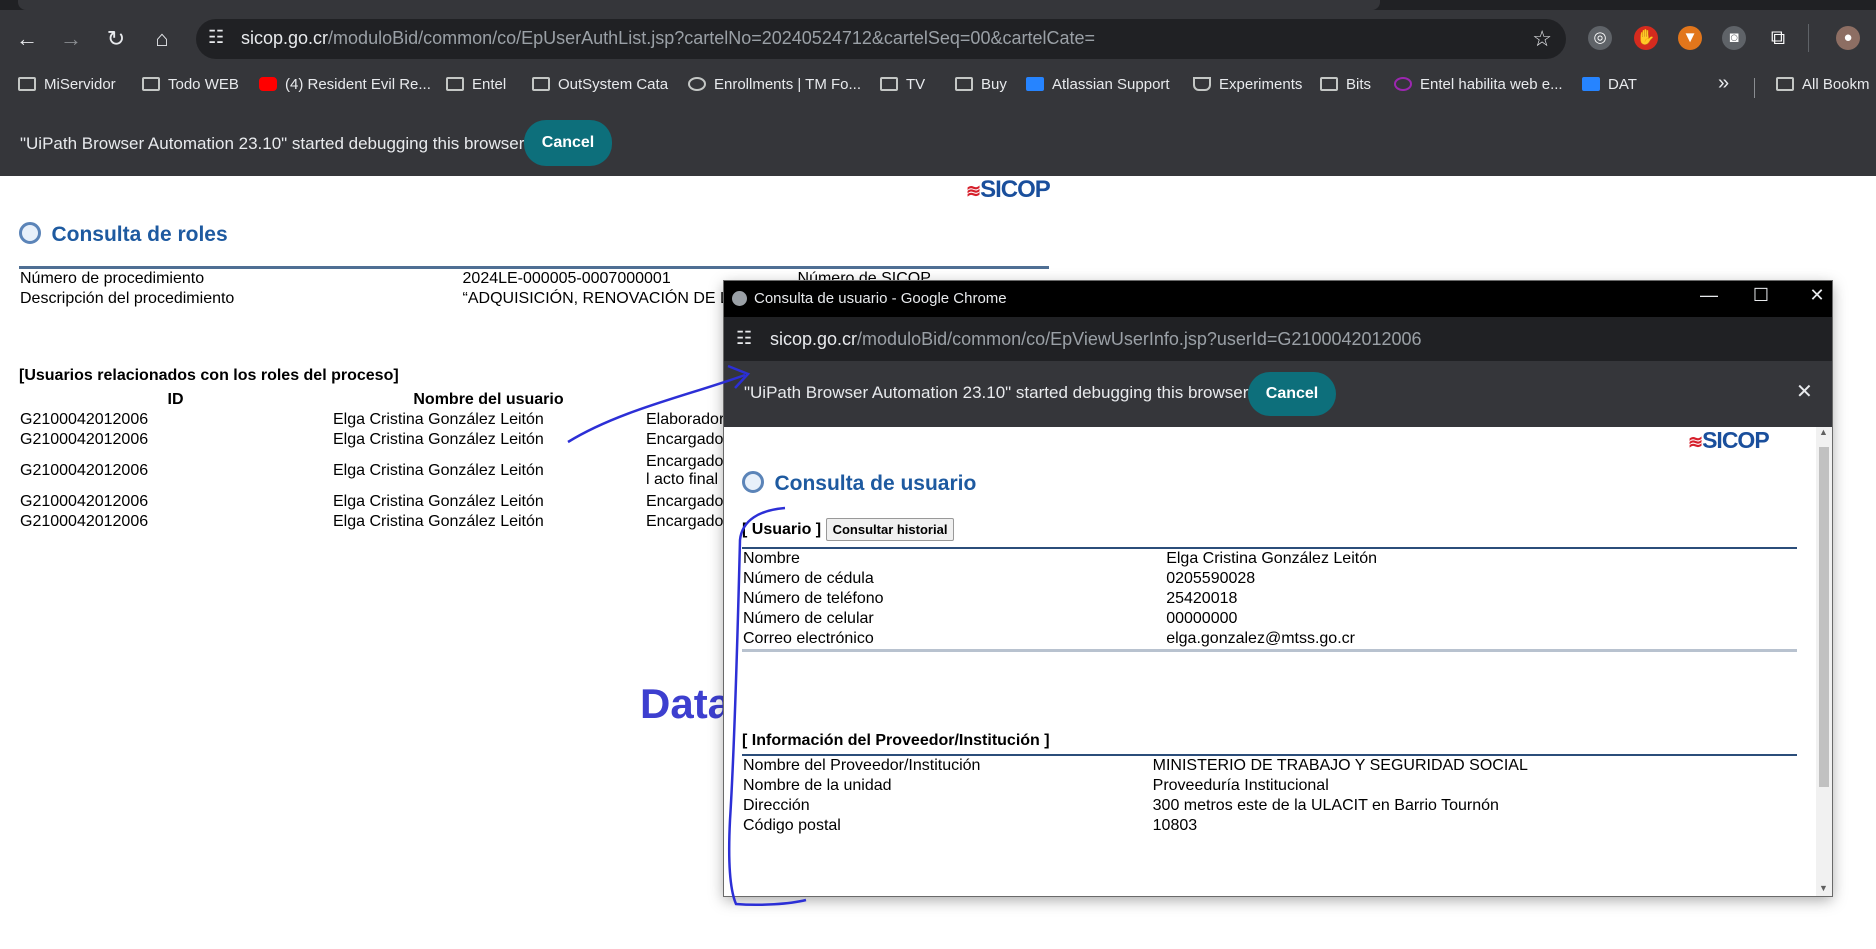 Image resolution: width=1876 pixels, height=949 pixels. Describe the element at coordinates (687, 635) in the screenshot. I see `annotation-overlay` at that location.